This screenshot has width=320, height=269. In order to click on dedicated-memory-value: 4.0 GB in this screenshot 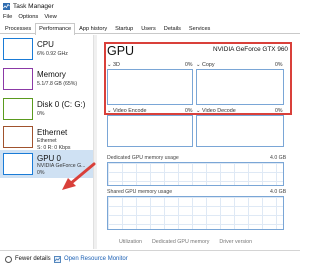, I will do `click(278, 158)`.